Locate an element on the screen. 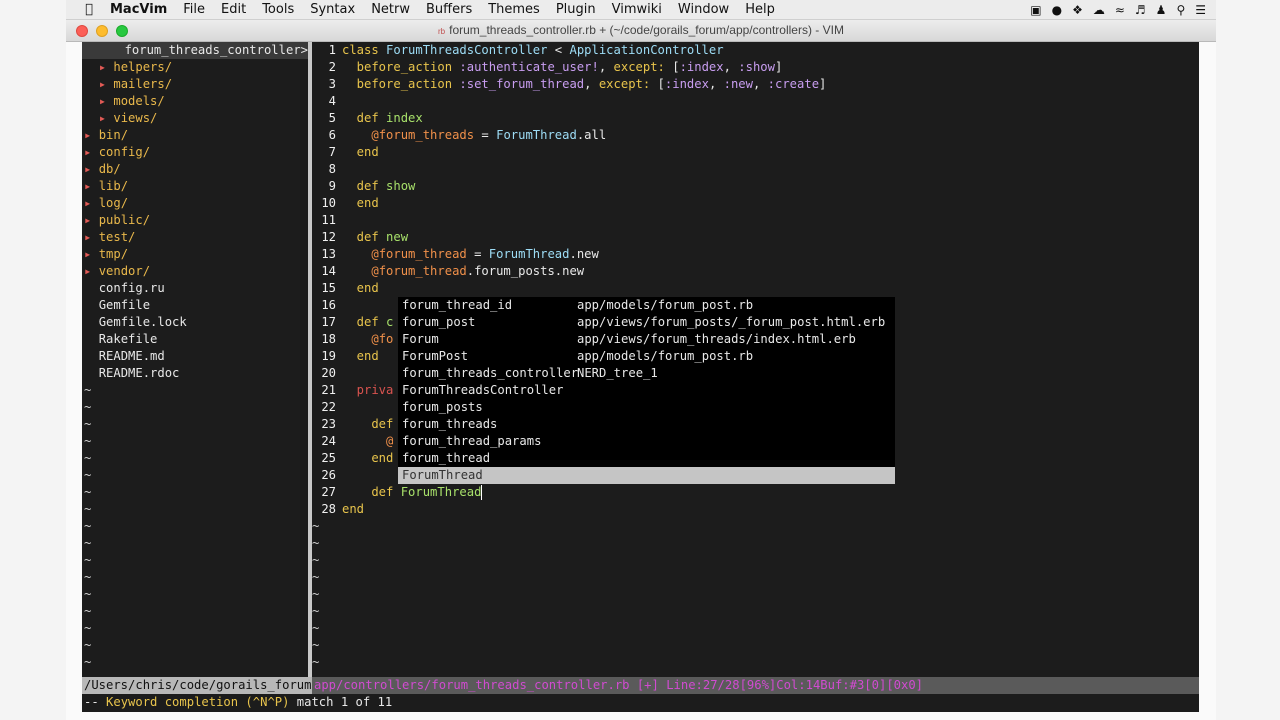  notification-icon: ● is located at coordinates (1057, 10).